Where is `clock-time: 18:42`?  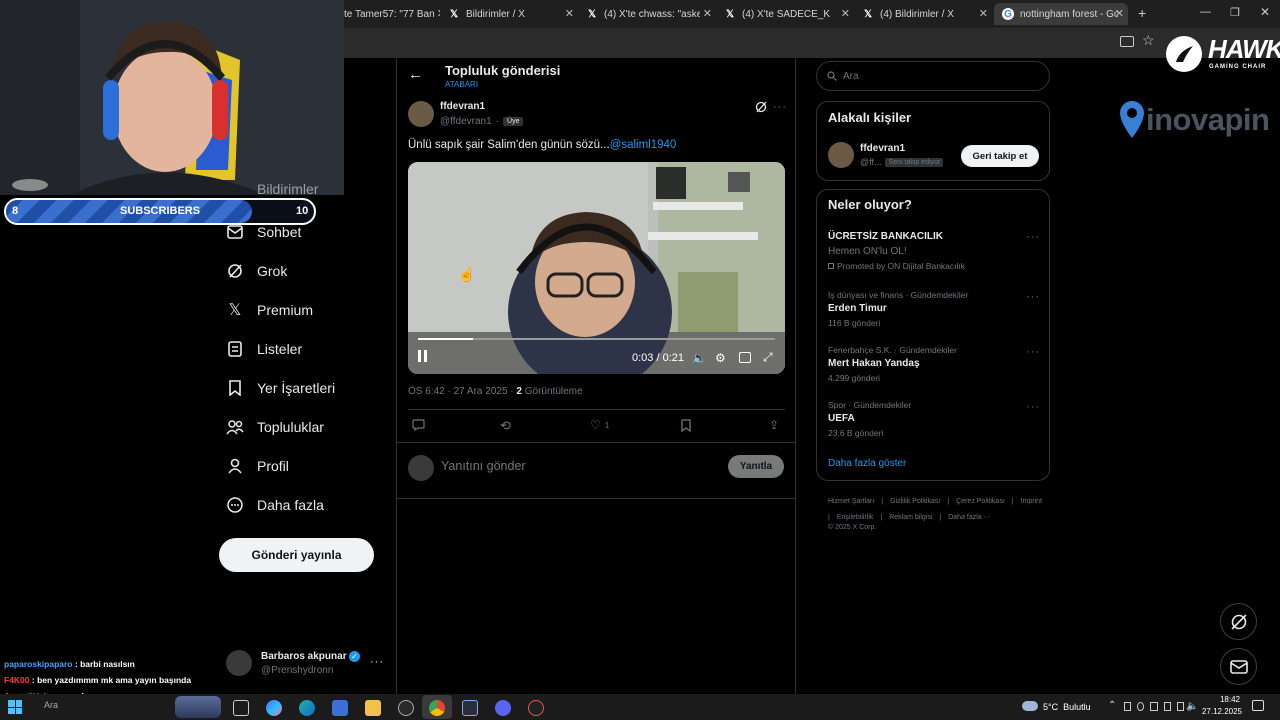 clock-time: 18:42 is located at coordinates (1222, 699).